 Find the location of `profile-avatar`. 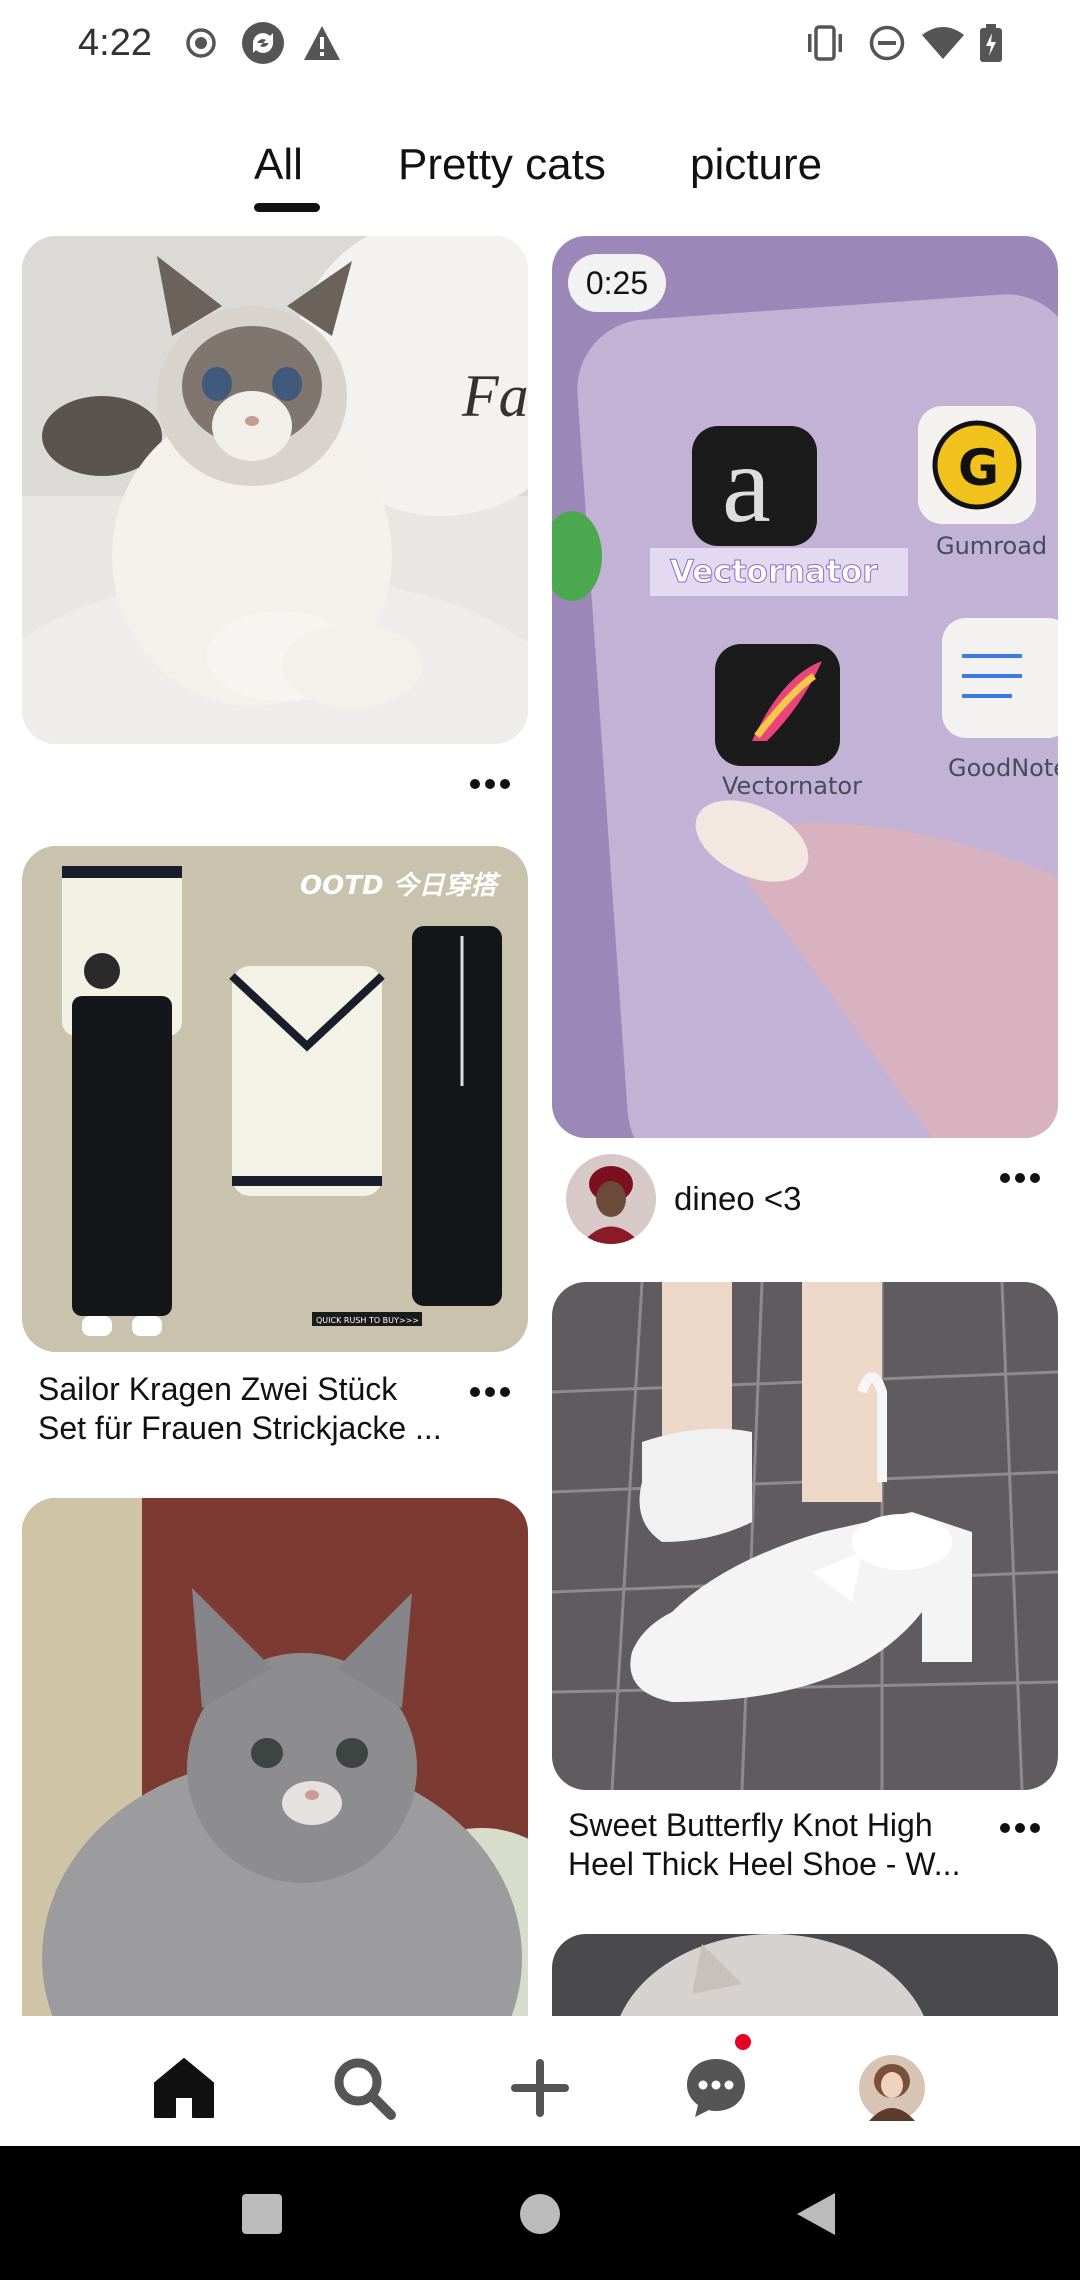

profile-avatar is located at coordinates (892, 2088).